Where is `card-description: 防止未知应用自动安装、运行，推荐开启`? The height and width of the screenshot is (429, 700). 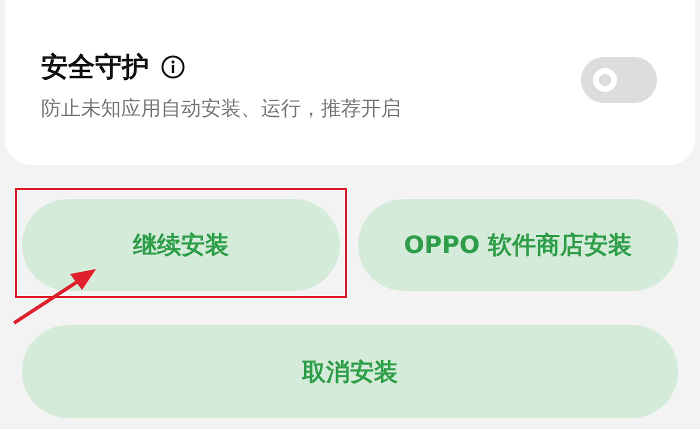 card-description: 防止未知应用自动安装、运行，推荐开启 is located at coordinates (221, 108).